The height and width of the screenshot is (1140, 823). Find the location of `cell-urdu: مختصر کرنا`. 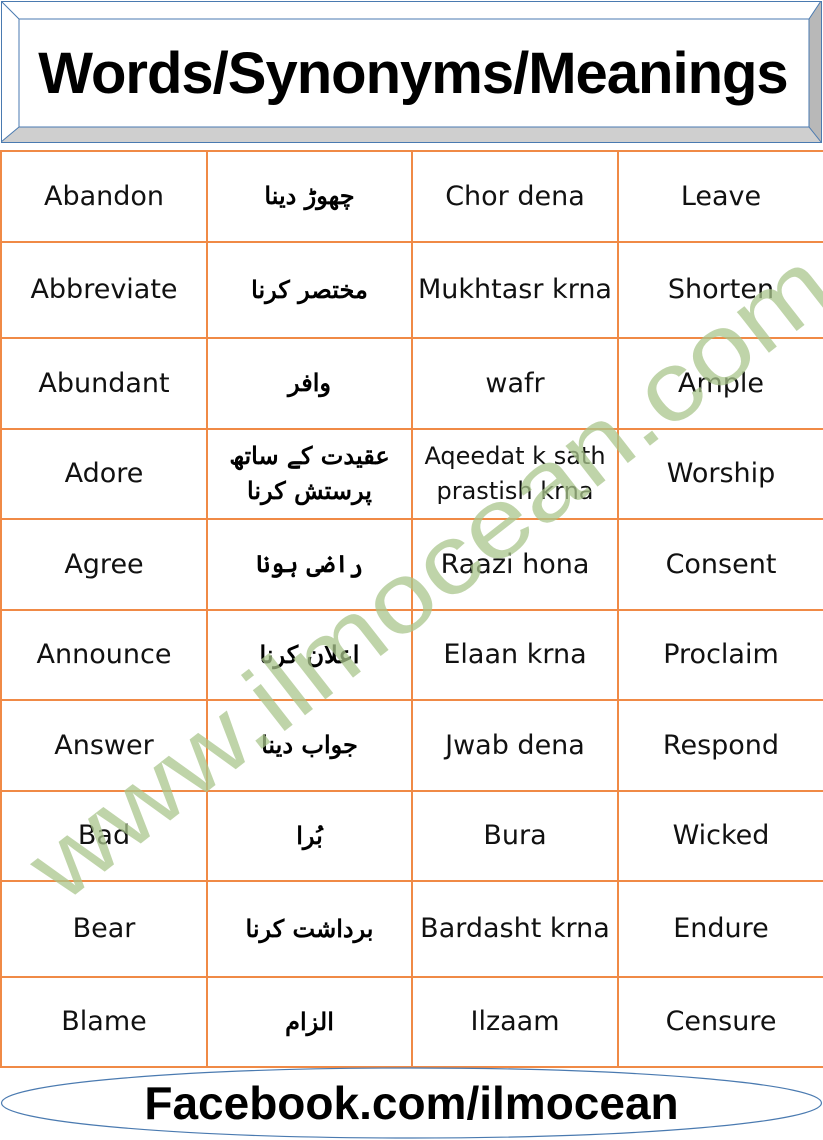

cell-urdu: مختصر کرنا is located at coordinates (309, 290).